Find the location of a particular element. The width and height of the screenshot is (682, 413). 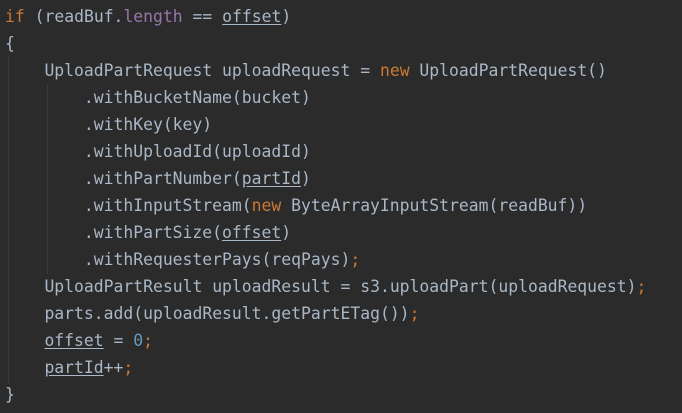

code-line: .withPartNumber(partId) is located at coordinates (197, 178).